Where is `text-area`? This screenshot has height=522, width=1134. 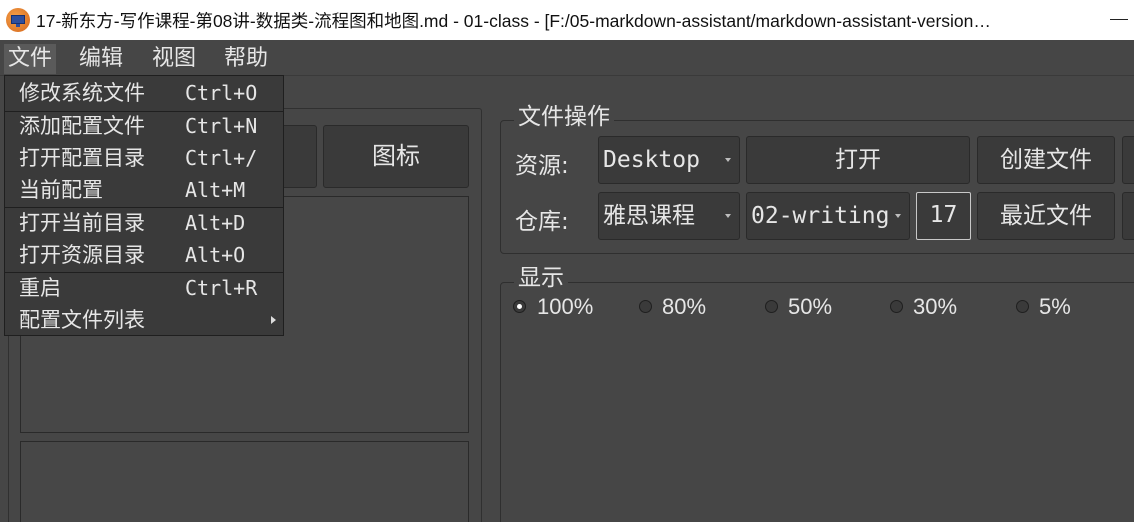 text-area is located at coordinates (244, 481).